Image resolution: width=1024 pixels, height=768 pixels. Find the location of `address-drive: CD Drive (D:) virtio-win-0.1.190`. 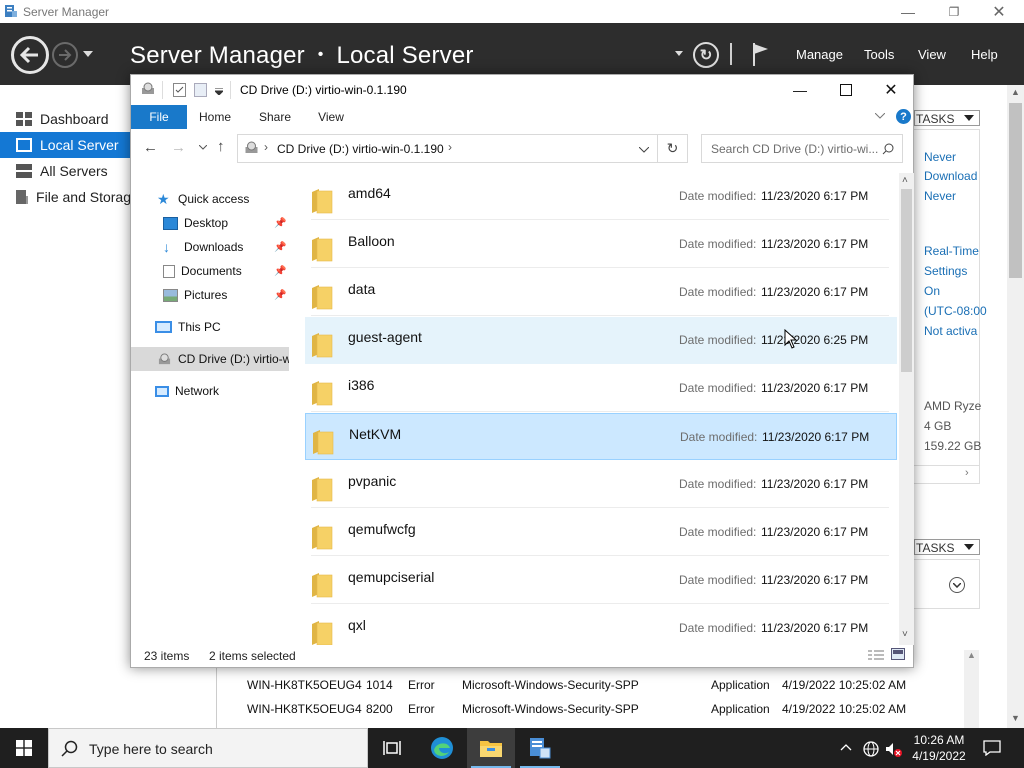

address-drive: CD Drive (D:) virtio-win-0.1.190 is located at coordinates (360, 149).